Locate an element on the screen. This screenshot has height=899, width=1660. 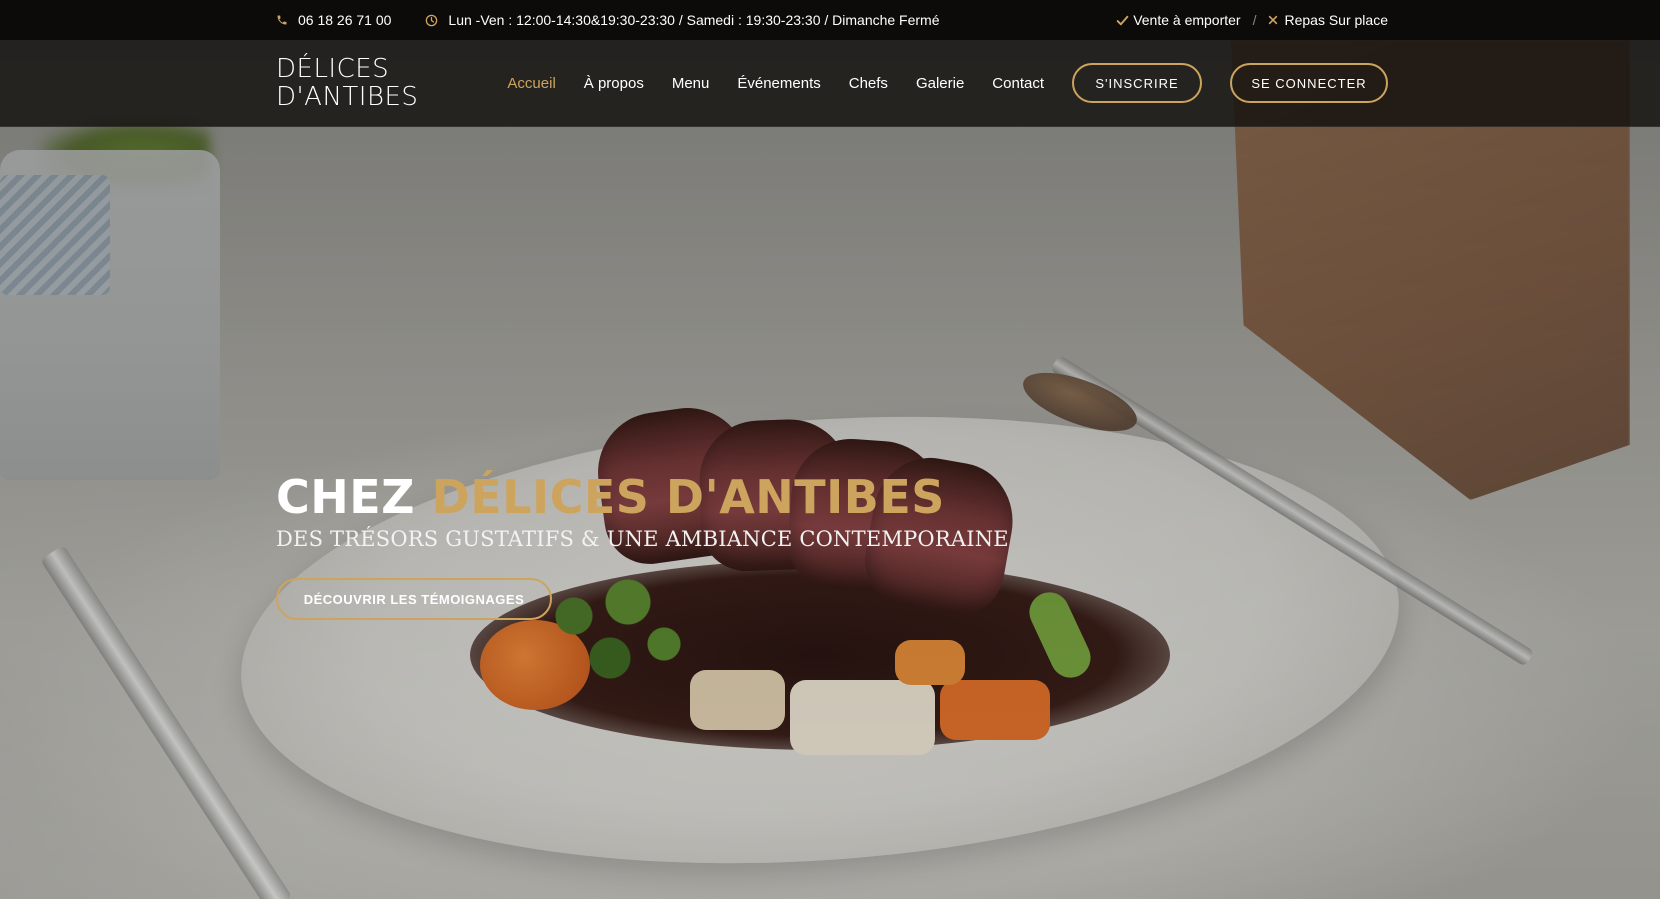
login-button: SE CONNECTER is located at coordinates (1309, 83).